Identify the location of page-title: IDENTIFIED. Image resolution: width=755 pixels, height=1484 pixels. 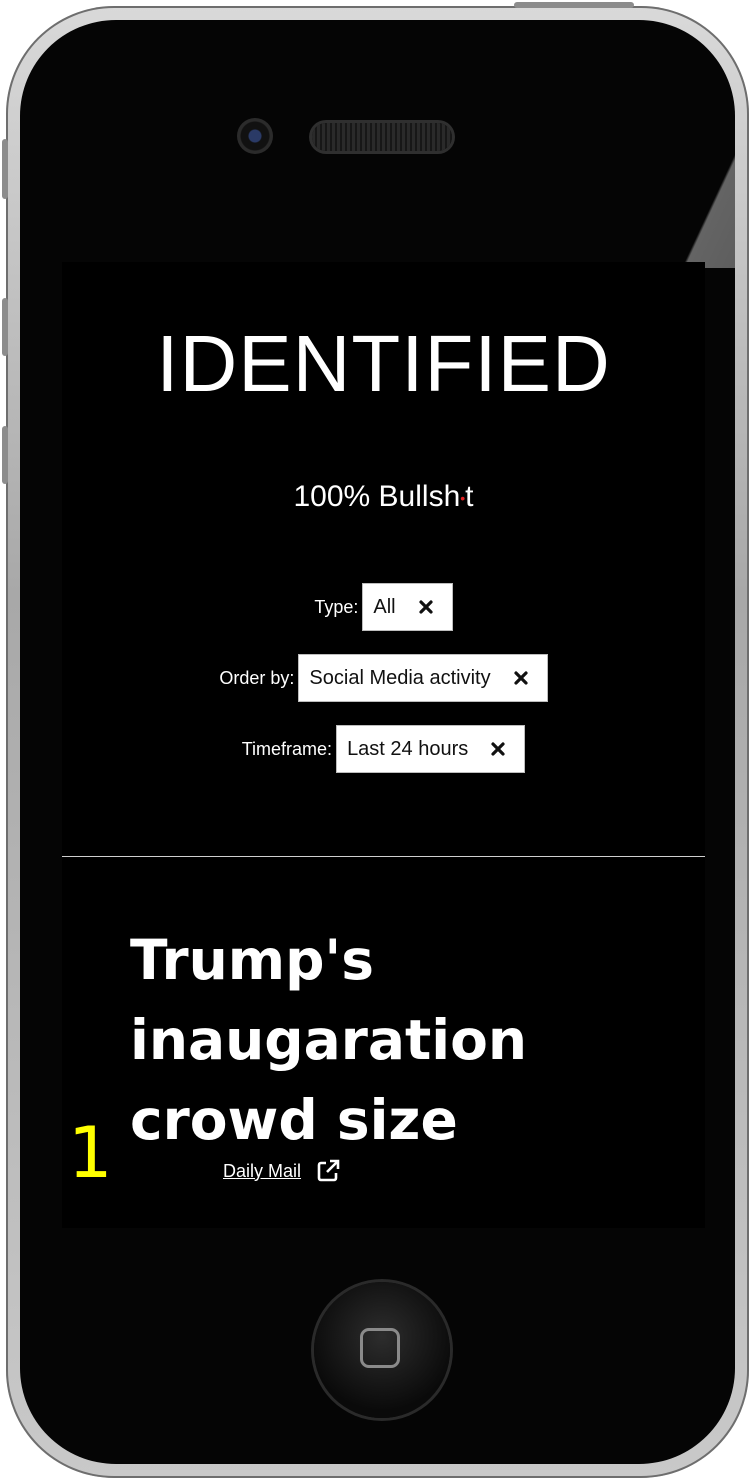
(383, 363).